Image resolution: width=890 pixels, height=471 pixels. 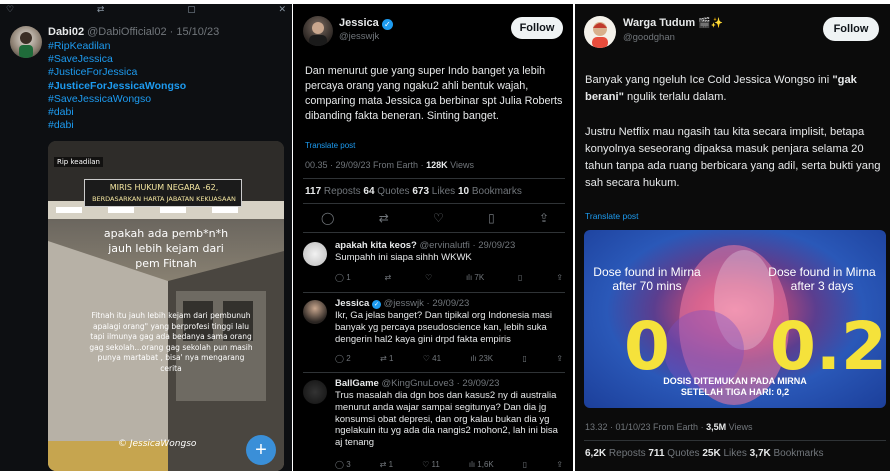 What do you see at coordinates (468, 245) in the screenshot?
I see `reply-author-handle: @ervinalutfi · 29/09/23` at bounding box center [468, 245].